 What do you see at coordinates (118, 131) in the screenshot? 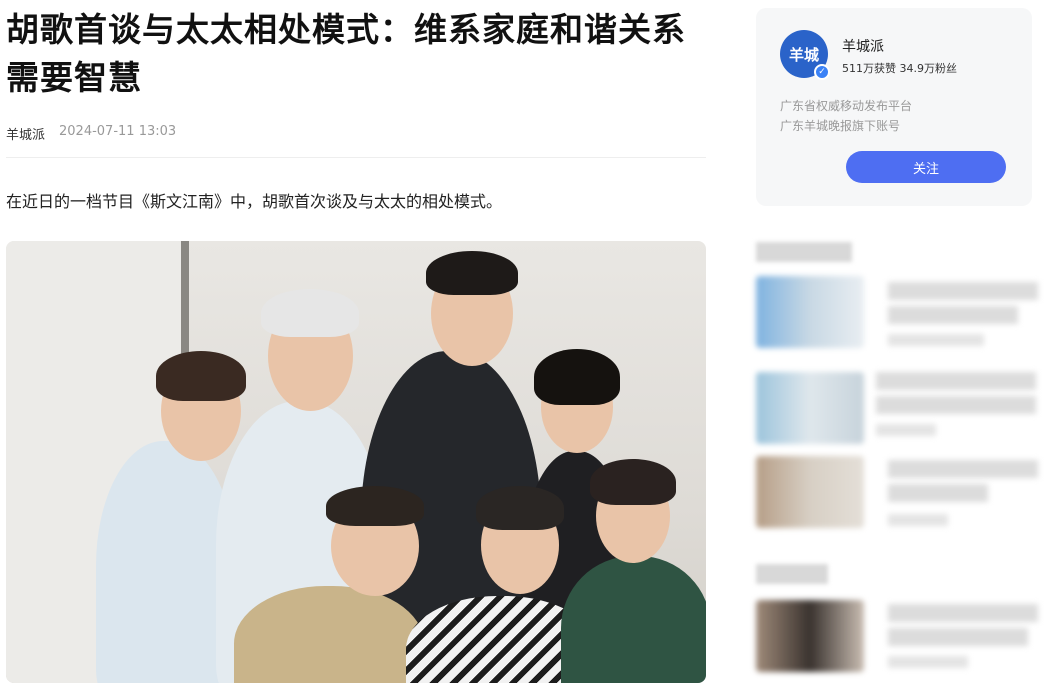
I see `article-date: 2024-07-11 13:03` at bounding box center [118, 131].